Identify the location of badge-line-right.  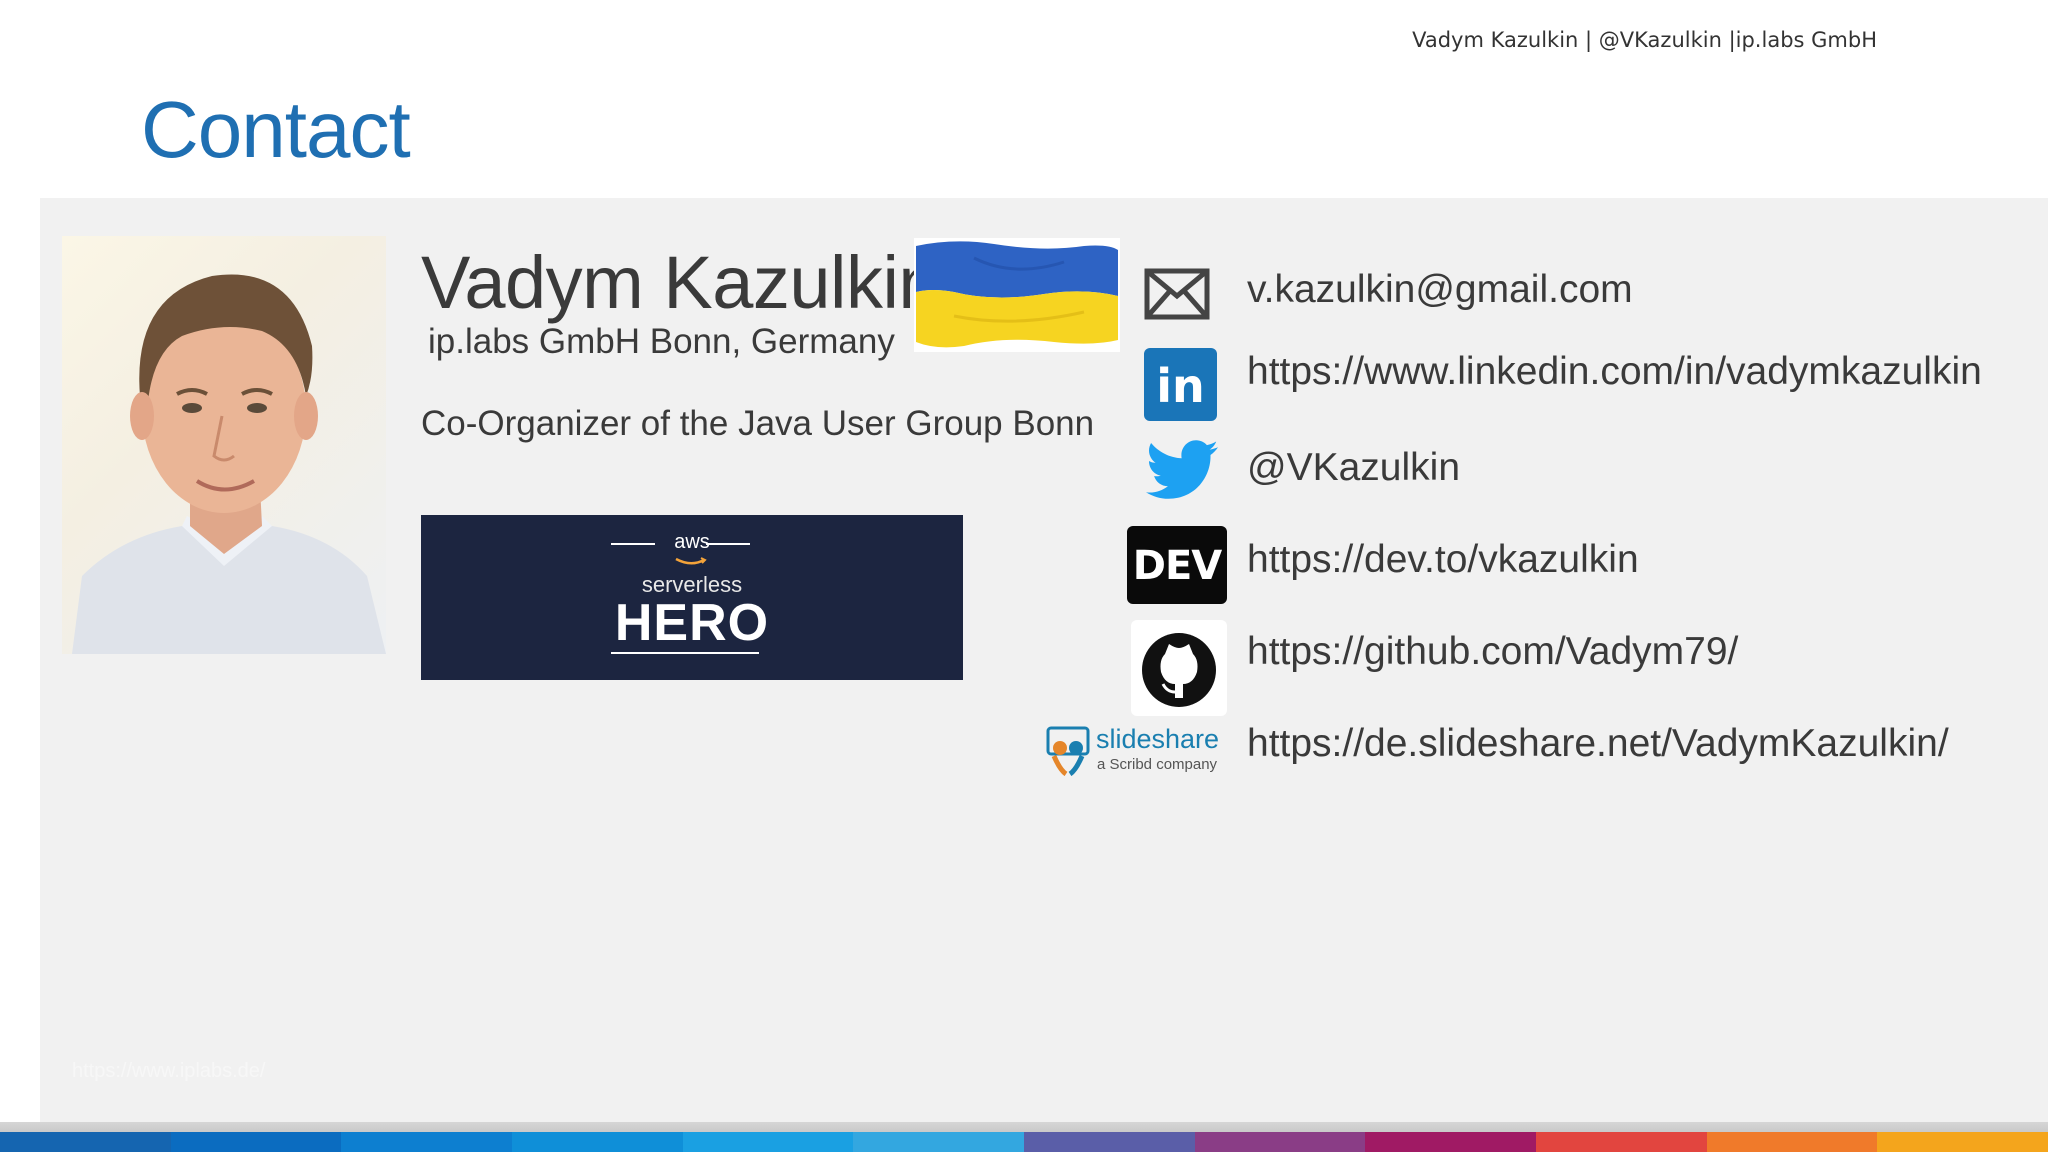
(728, 544).